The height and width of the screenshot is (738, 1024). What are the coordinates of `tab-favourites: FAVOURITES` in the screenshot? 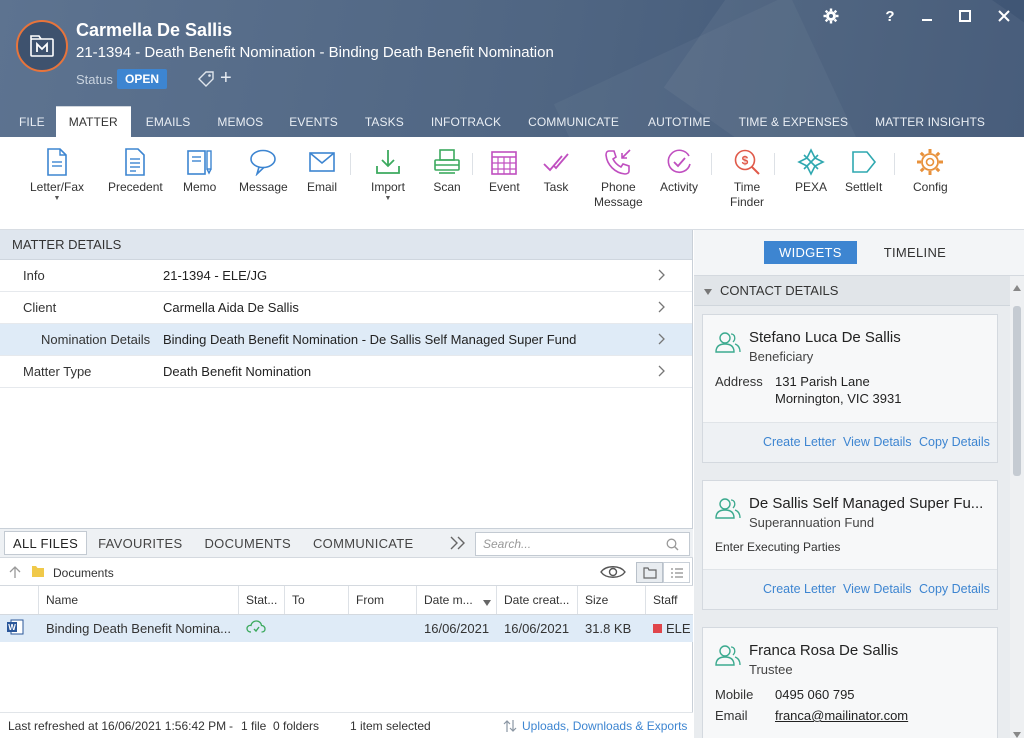 It's located at (140, 543).